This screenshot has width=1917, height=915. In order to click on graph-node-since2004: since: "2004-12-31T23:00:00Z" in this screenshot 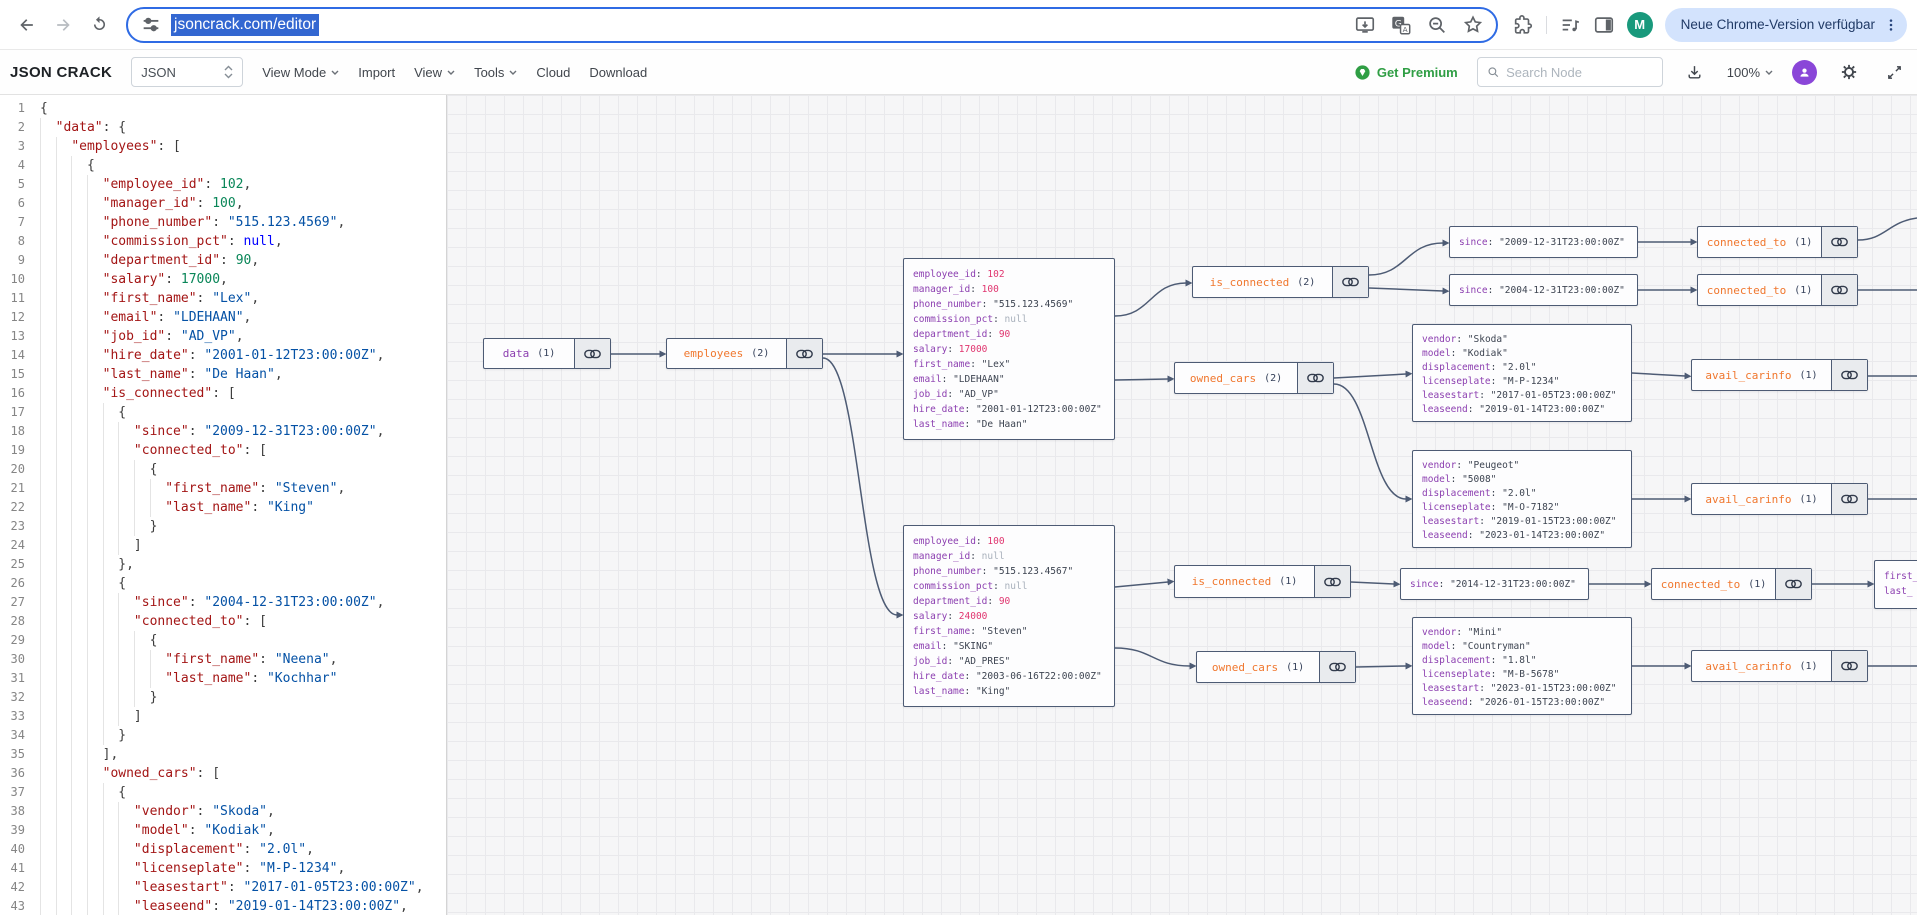, I will do `click(1543, 290)`.